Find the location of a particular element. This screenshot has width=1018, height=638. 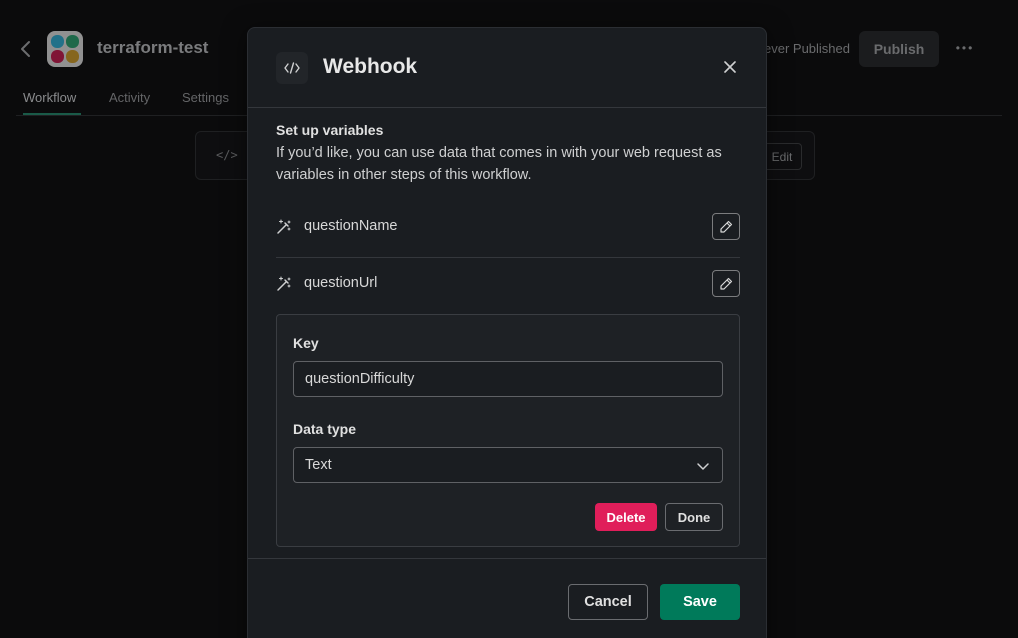

data-type-value: Text is located at coordinates (318, 465).